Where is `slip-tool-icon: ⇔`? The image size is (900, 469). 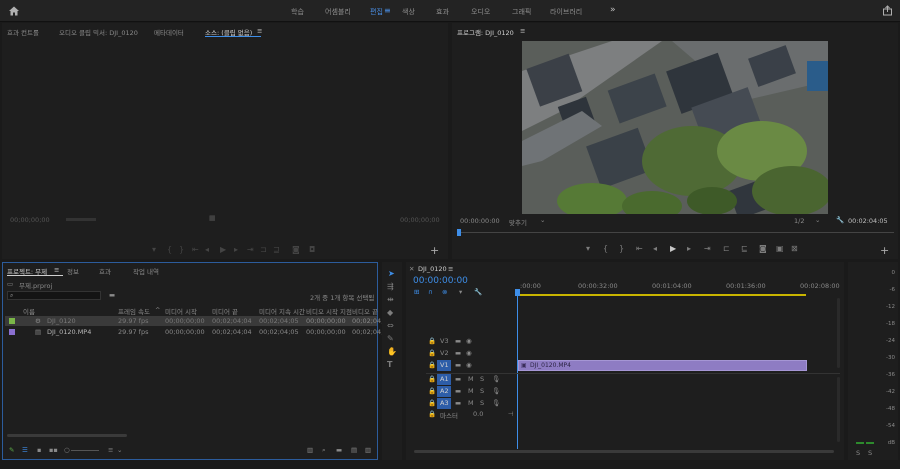 slip-tool-icon: ⇔ is located at coordinates (390, 325).